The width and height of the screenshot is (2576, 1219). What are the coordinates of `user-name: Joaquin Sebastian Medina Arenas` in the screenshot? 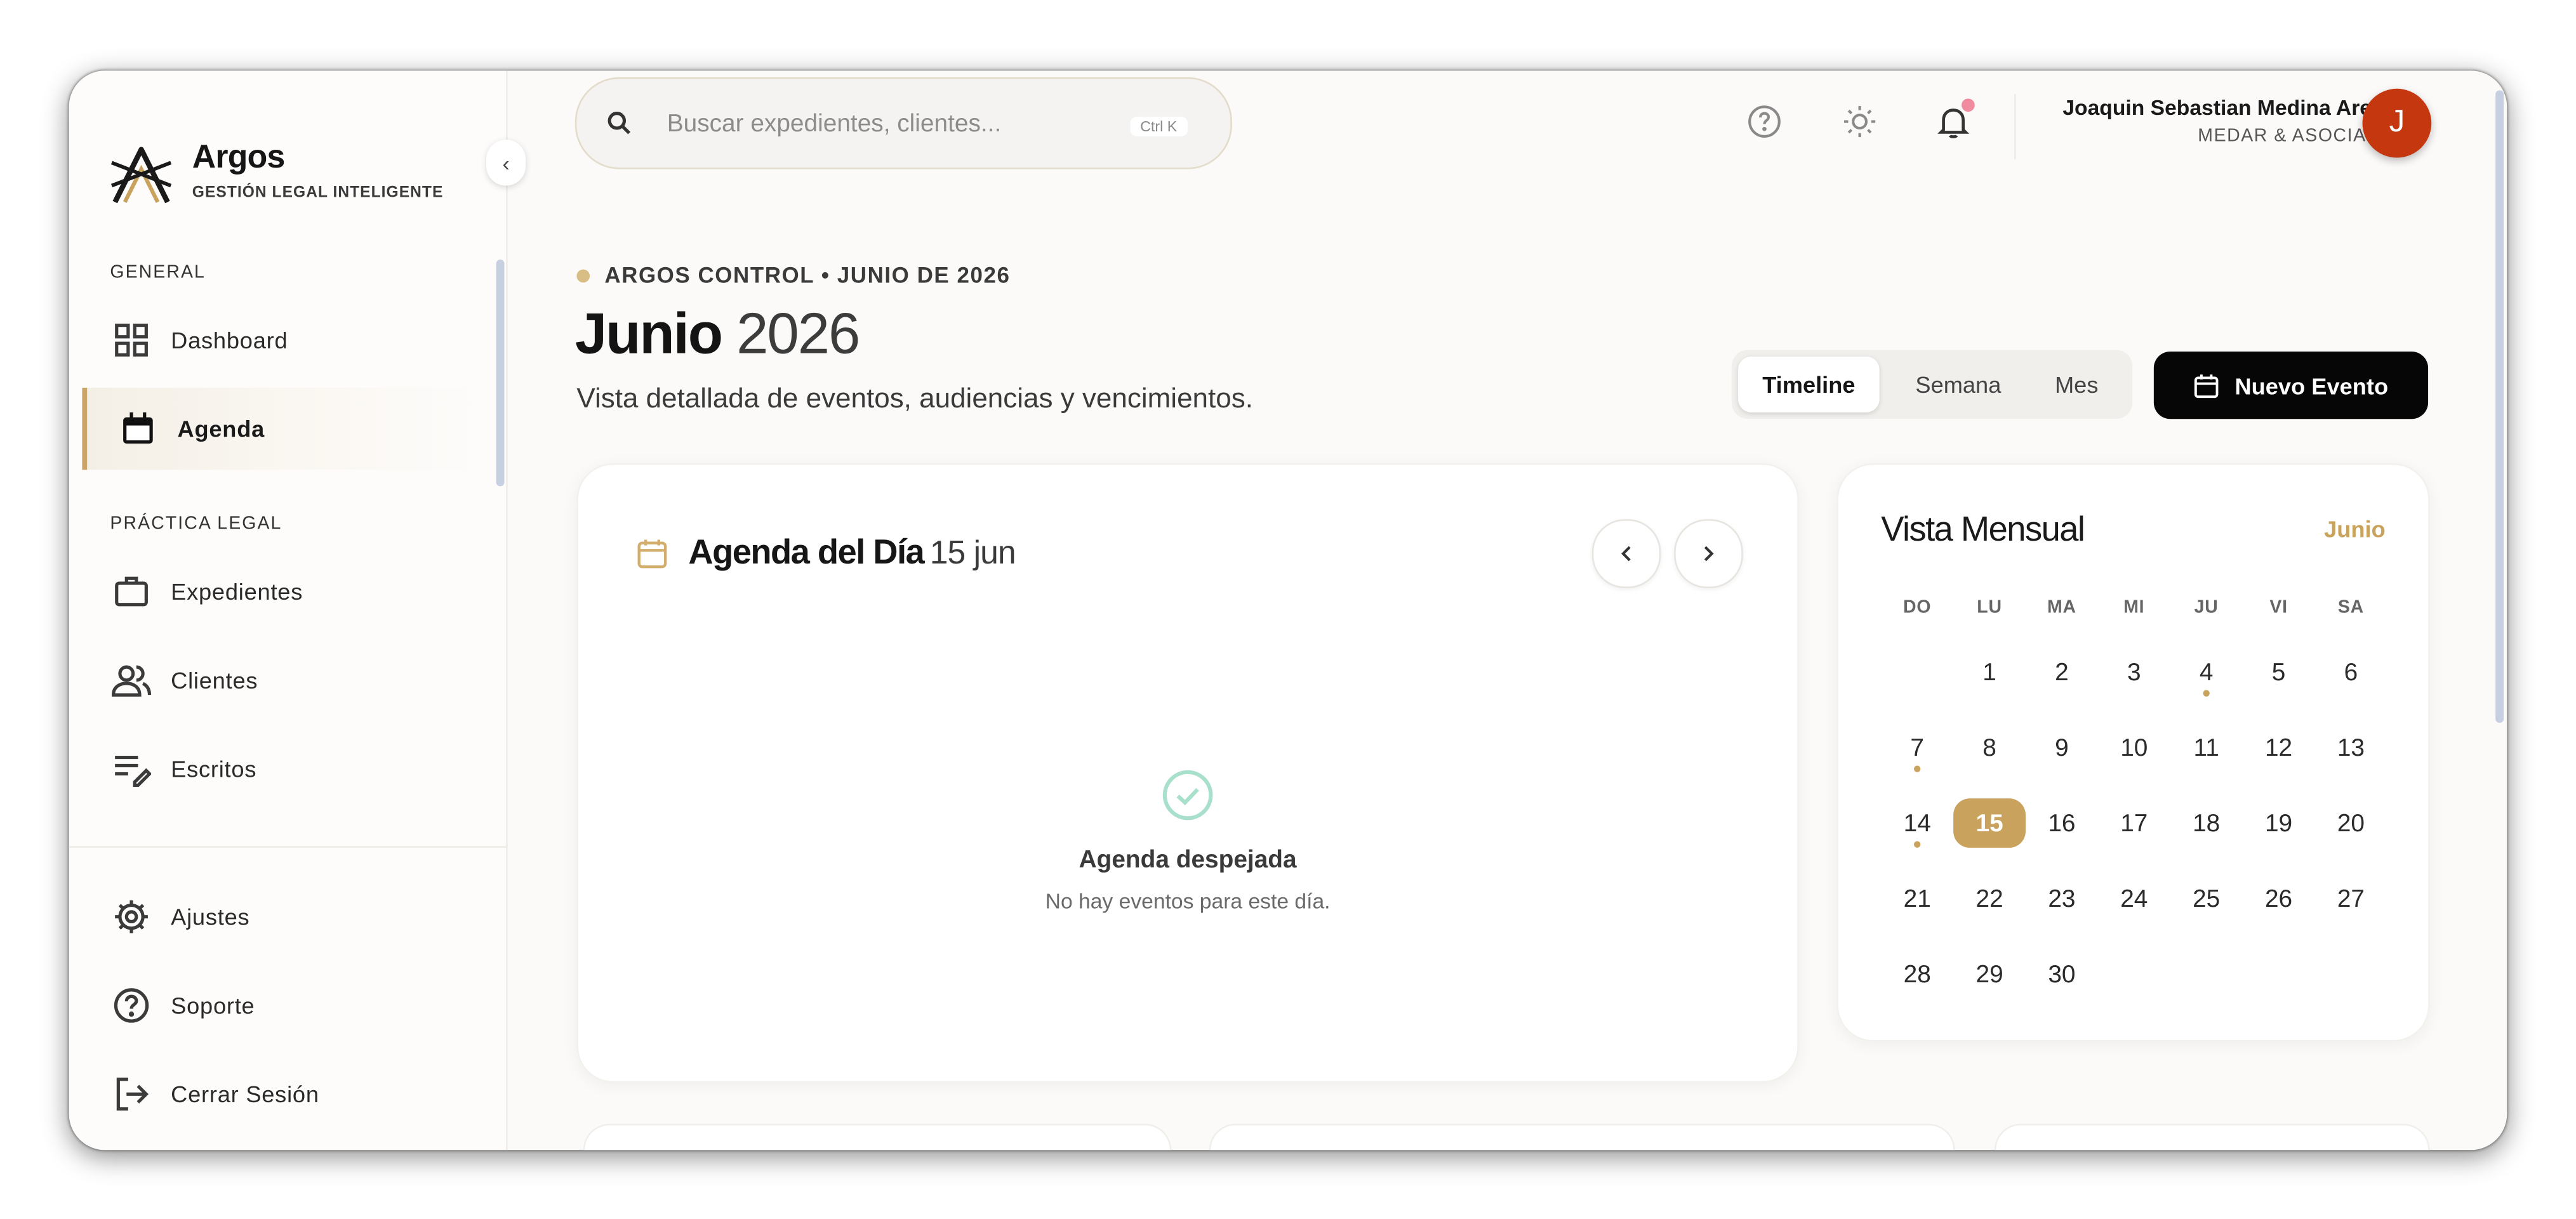 It's located at (2235, 107).